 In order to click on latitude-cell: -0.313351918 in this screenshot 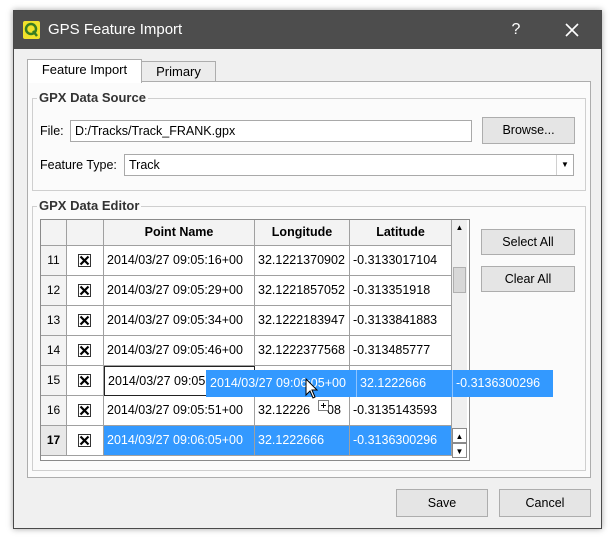, I will do `click(401, 291)`.